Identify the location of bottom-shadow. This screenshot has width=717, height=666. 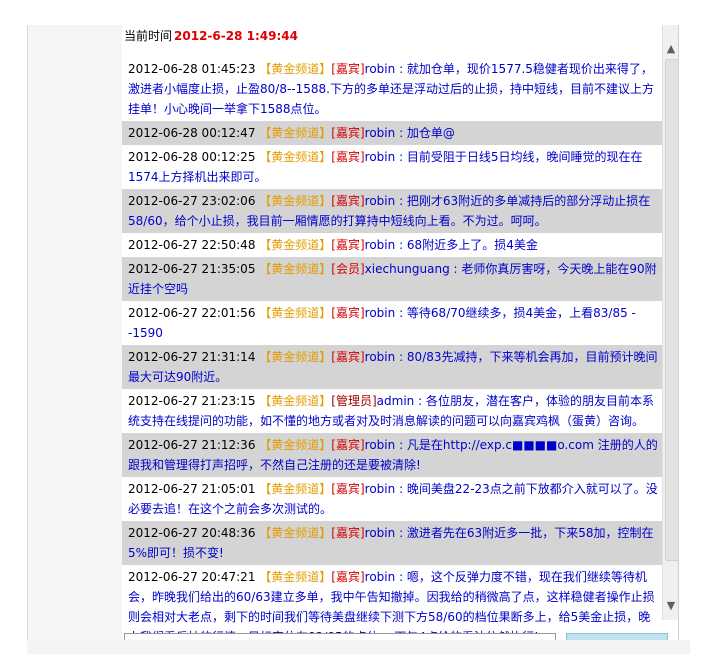
(358, 647).